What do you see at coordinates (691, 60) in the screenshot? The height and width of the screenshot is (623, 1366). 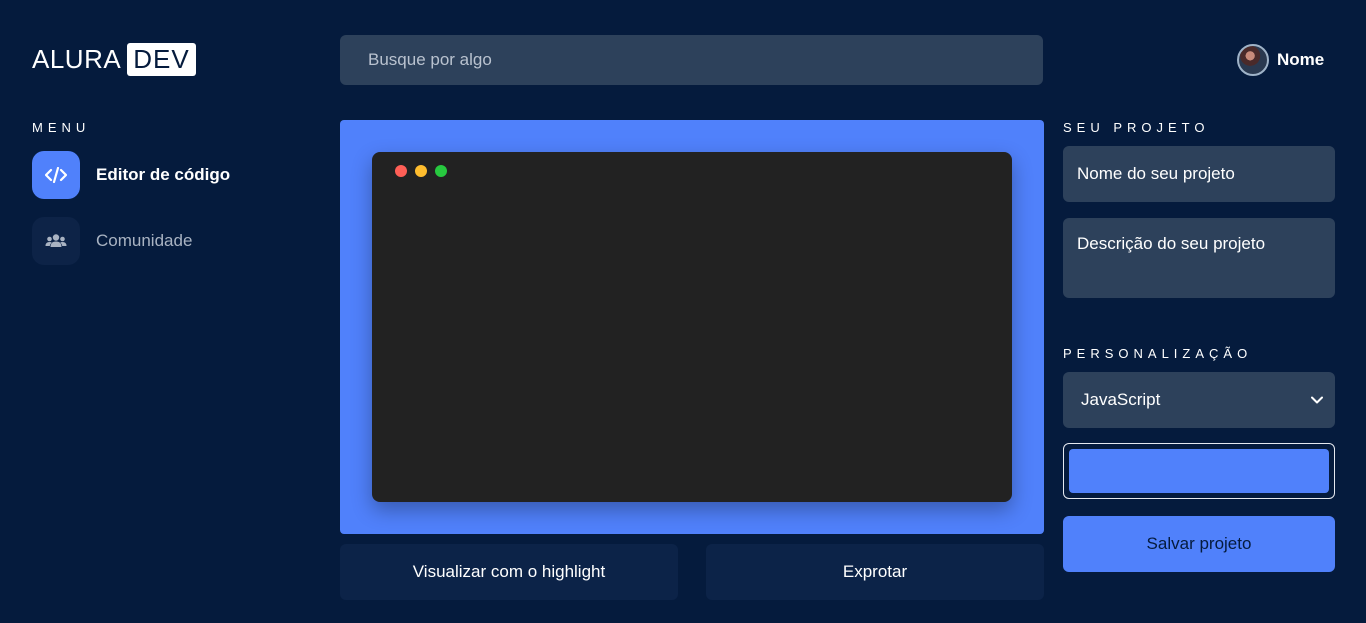 I see `search-input` at bounding box center [691, 60].